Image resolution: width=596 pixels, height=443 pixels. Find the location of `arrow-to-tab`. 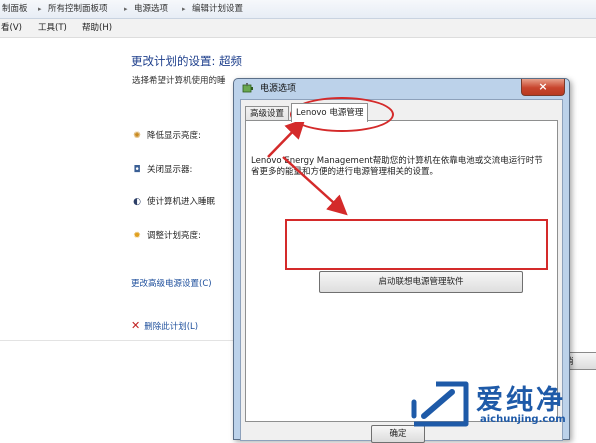

arrow-to-tab is located at coordinates (286, 138).